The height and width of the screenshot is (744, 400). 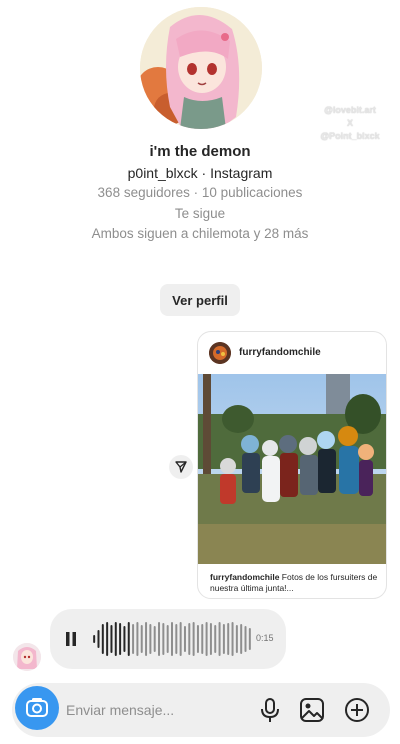 I want to click on voice-message-bubble: 0:15, so click(x=168, y=639).